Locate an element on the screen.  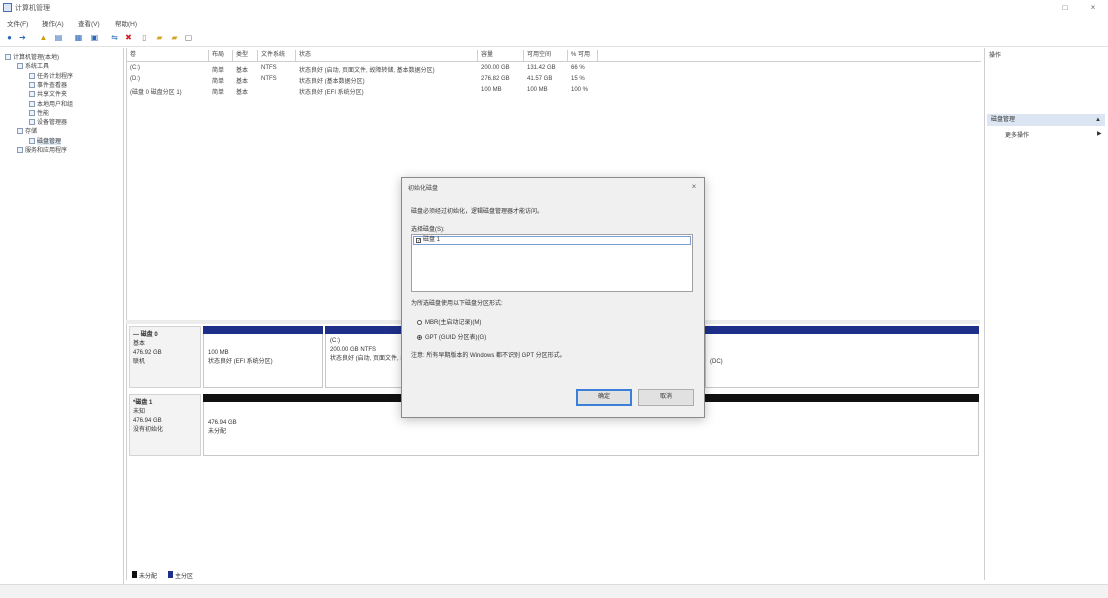
column-header-status: 状态 is located at coordinates (387, 55).